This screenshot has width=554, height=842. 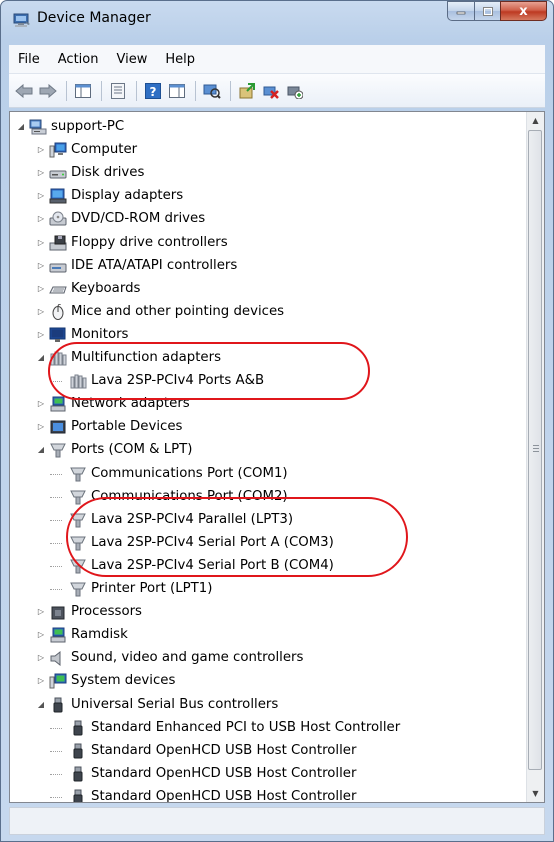 I want to click on uninstall-device-icon, so click(x=271, y=92).